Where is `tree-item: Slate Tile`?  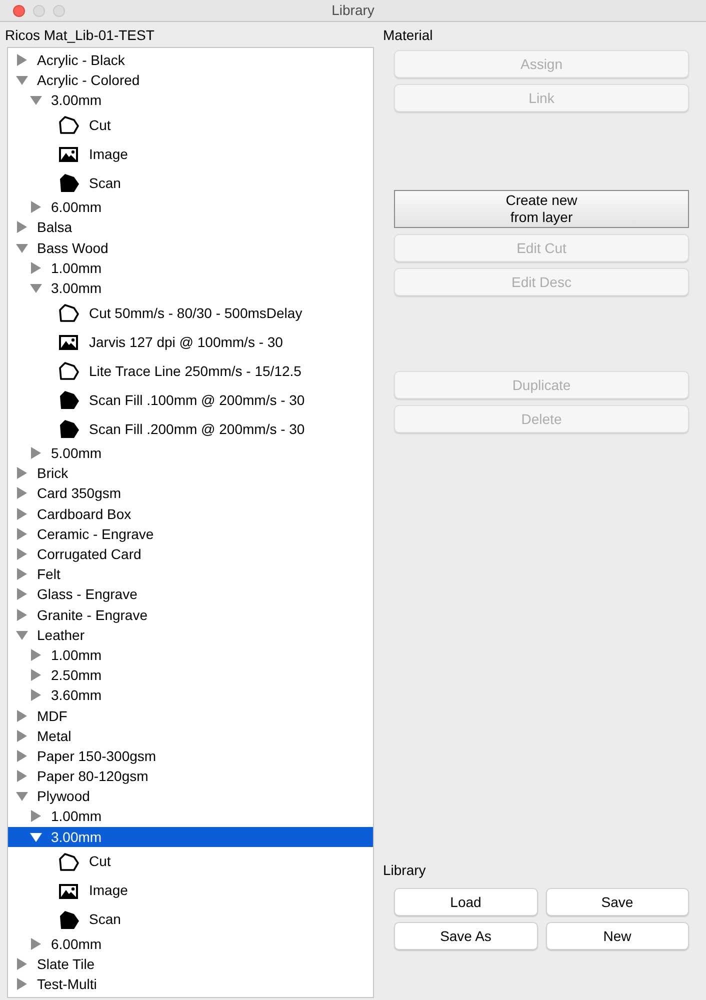
tree-item: Slate Tile is located at coordinates (190, 964).